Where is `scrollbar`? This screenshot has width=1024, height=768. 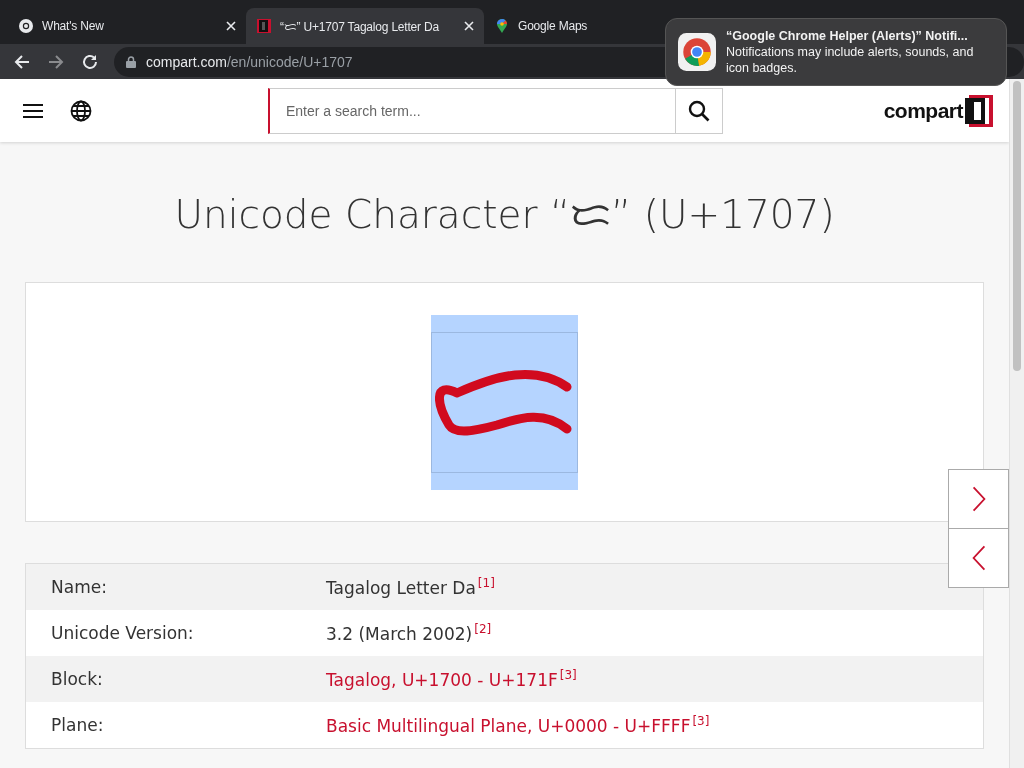
scrollbar is located at coordinates (1016, 423).